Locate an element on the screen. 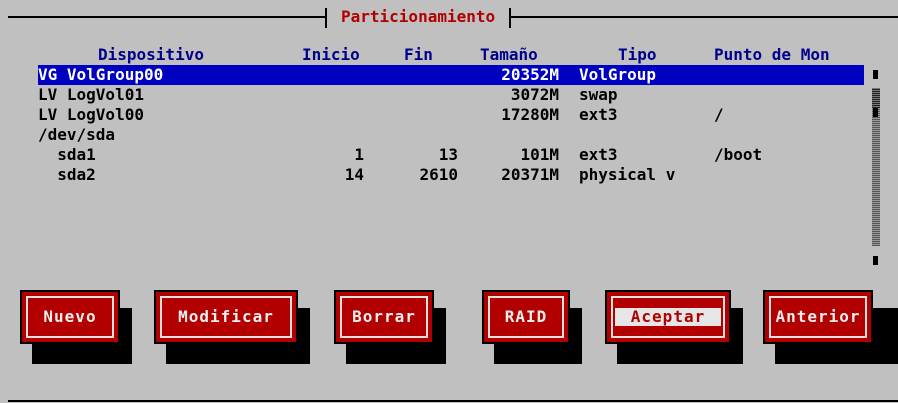 The height and width of the screenshot is (403, 898). new-button-label: Nuevo is located at coordinates (70, 316).